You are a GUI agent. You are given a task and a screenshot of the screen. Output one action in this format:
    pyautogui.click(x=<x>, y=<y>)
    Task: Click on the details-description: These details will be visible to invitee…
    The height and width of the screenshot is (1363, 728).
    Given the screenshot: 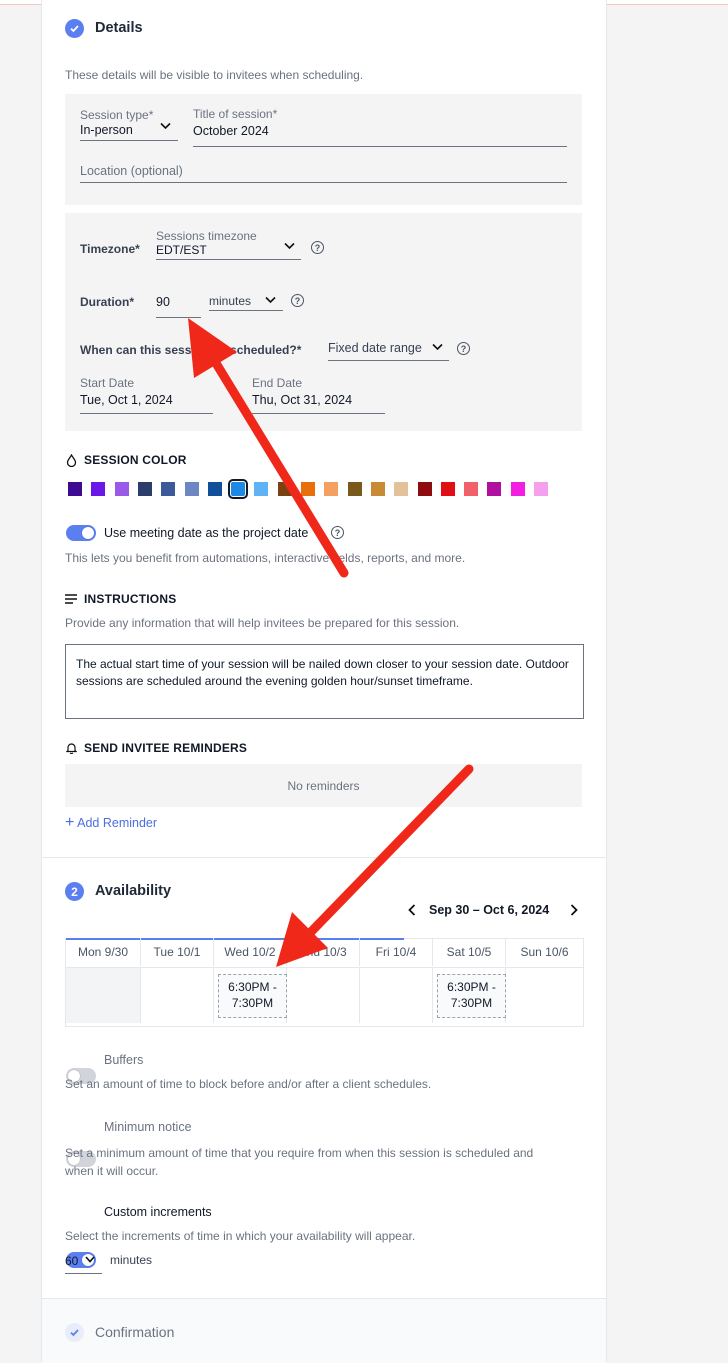 What is the action you would take?
    pyautogui.click(x=214, y=75)
    